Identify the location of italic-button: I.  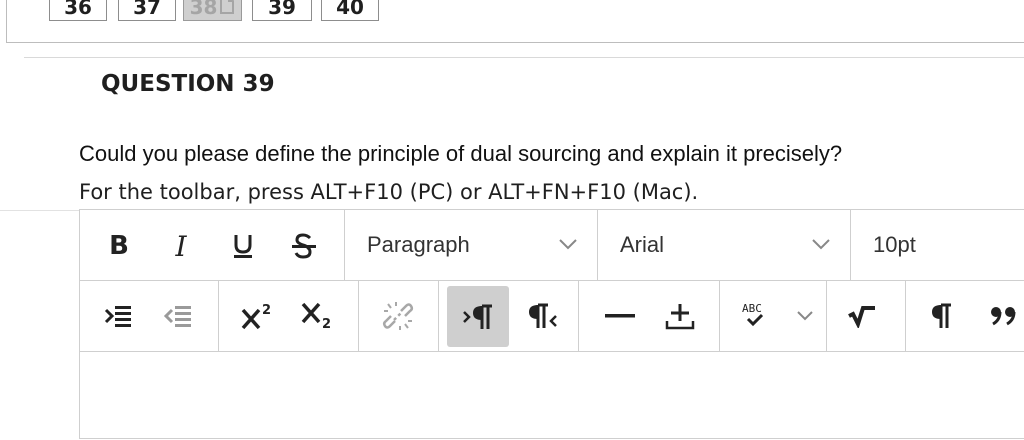
(181, 246).